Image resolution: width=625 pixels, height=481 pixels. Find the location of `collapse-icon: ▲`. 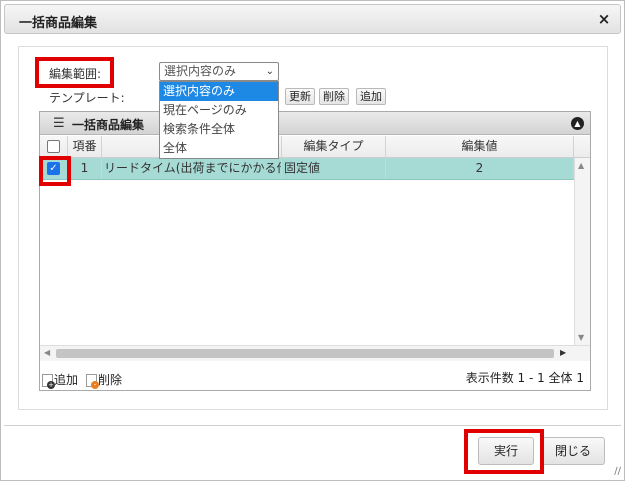

collapse-icon: ▲ is located at coordinates (577, 123).